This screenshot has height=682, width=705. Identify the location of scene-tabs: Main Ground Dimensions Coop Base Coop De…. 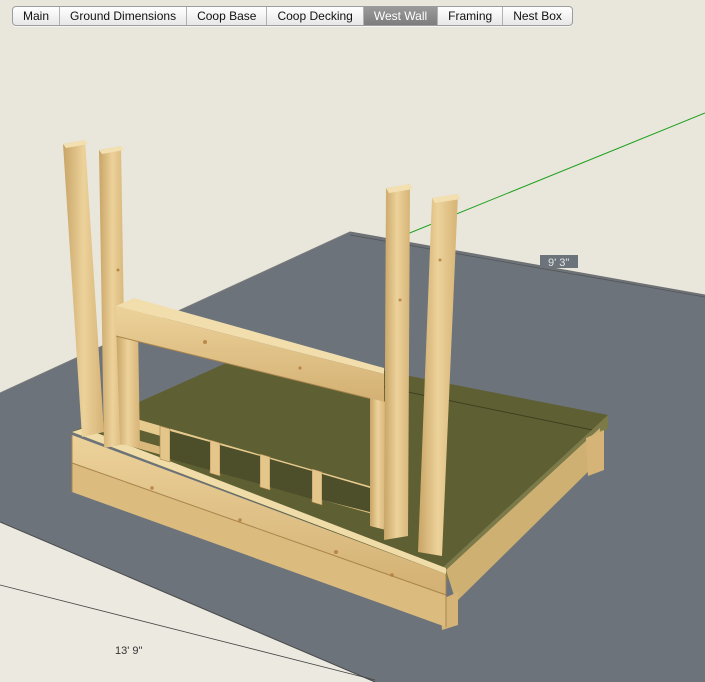
(292, 16).